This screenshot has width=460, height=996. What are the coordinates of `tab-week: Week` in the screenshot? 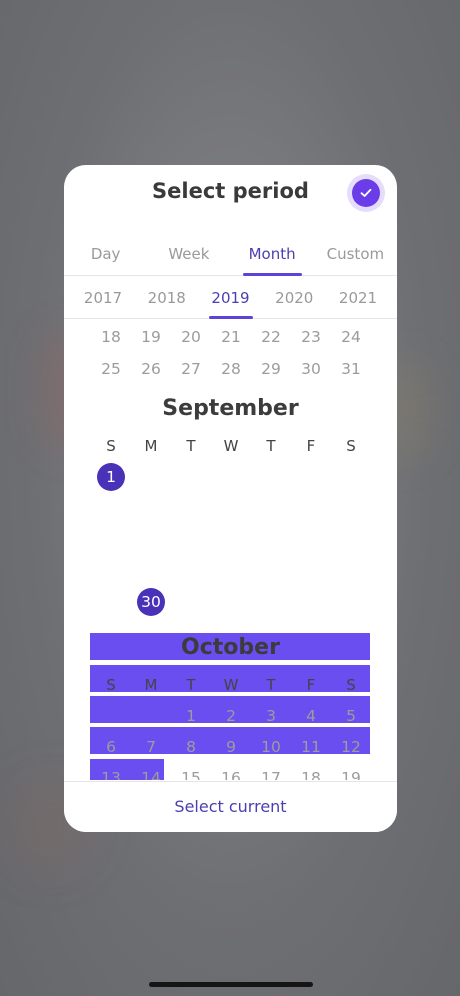 It's located at (188, 255).